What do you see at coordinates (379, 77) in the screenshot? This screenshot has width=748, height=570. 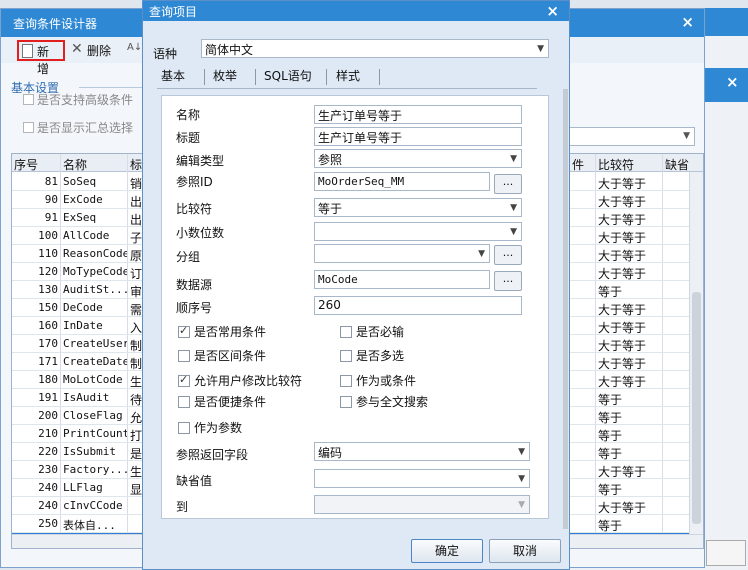 I see `tab-separator` at bounding box center [379, 77].